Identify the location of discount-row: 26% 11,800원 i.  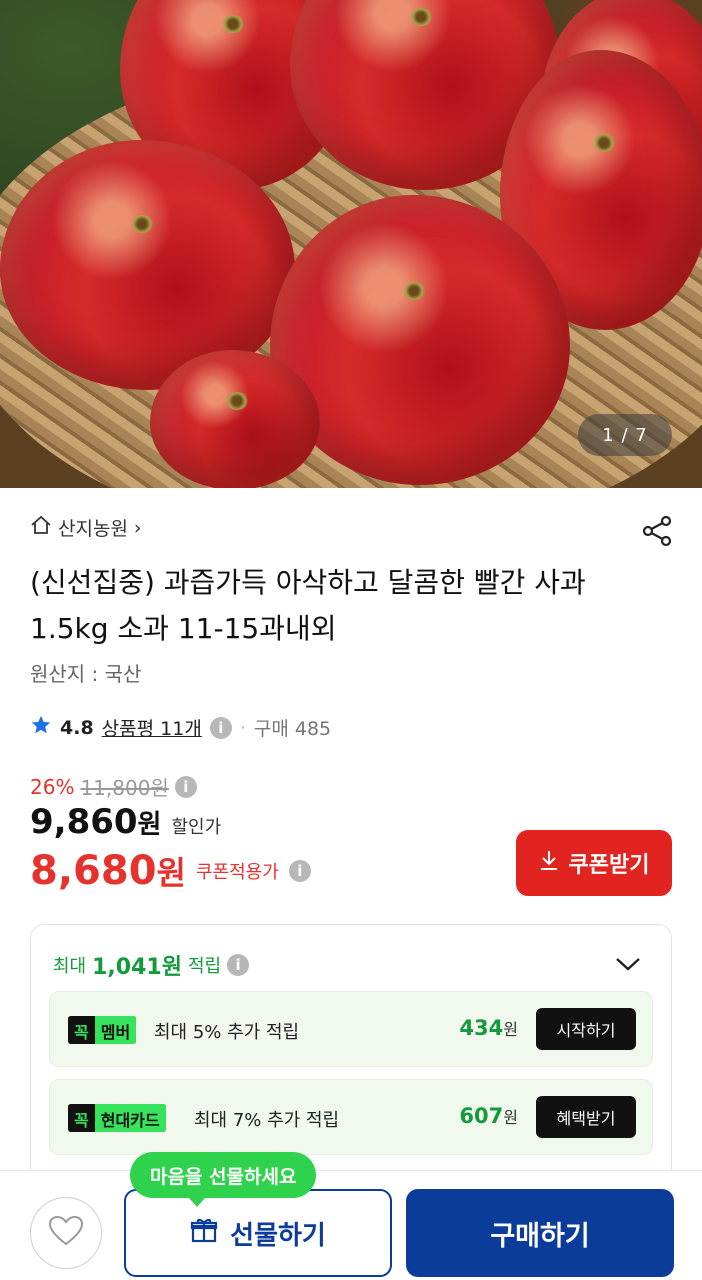
(113, 786).